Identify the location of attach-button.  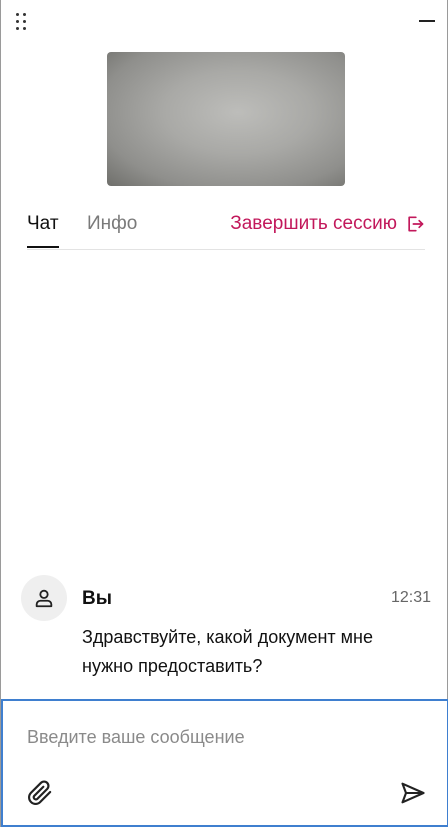
(40, 793).